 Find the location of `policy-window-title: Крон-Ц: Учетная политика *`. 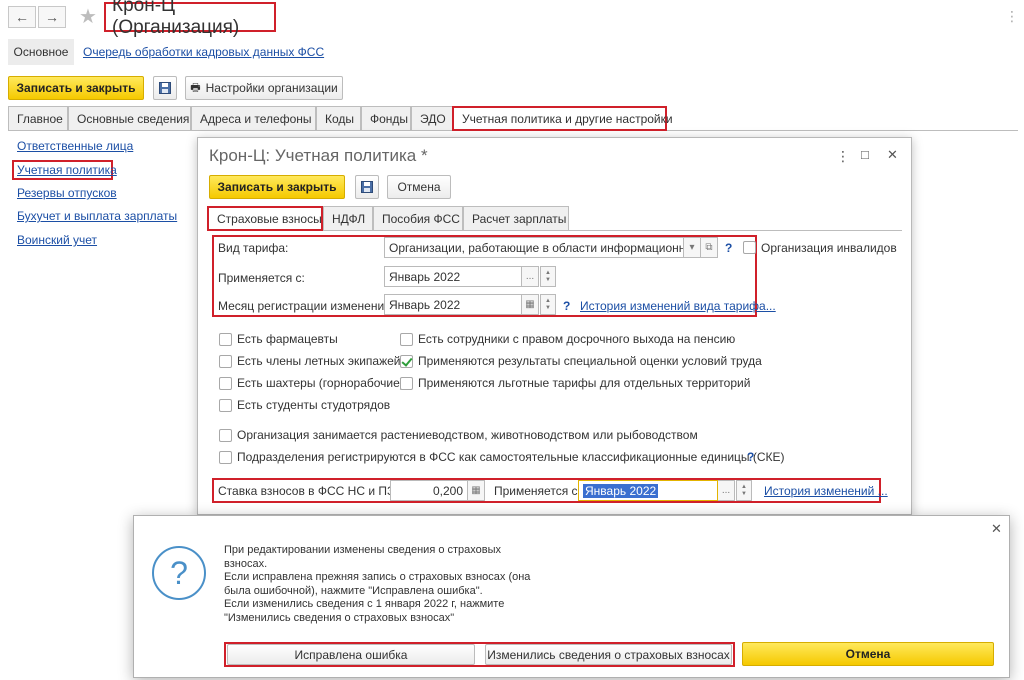

policy-window-title: Крон-Ц: Учетная политика * is located at coordinates (318, 155).